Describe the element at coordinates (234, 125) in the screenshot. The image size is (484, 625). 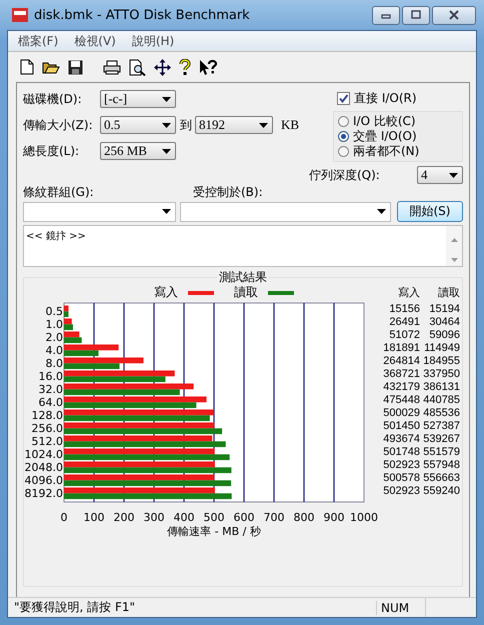
I see `transfer-size-to-dropdown: 8192` at that location.